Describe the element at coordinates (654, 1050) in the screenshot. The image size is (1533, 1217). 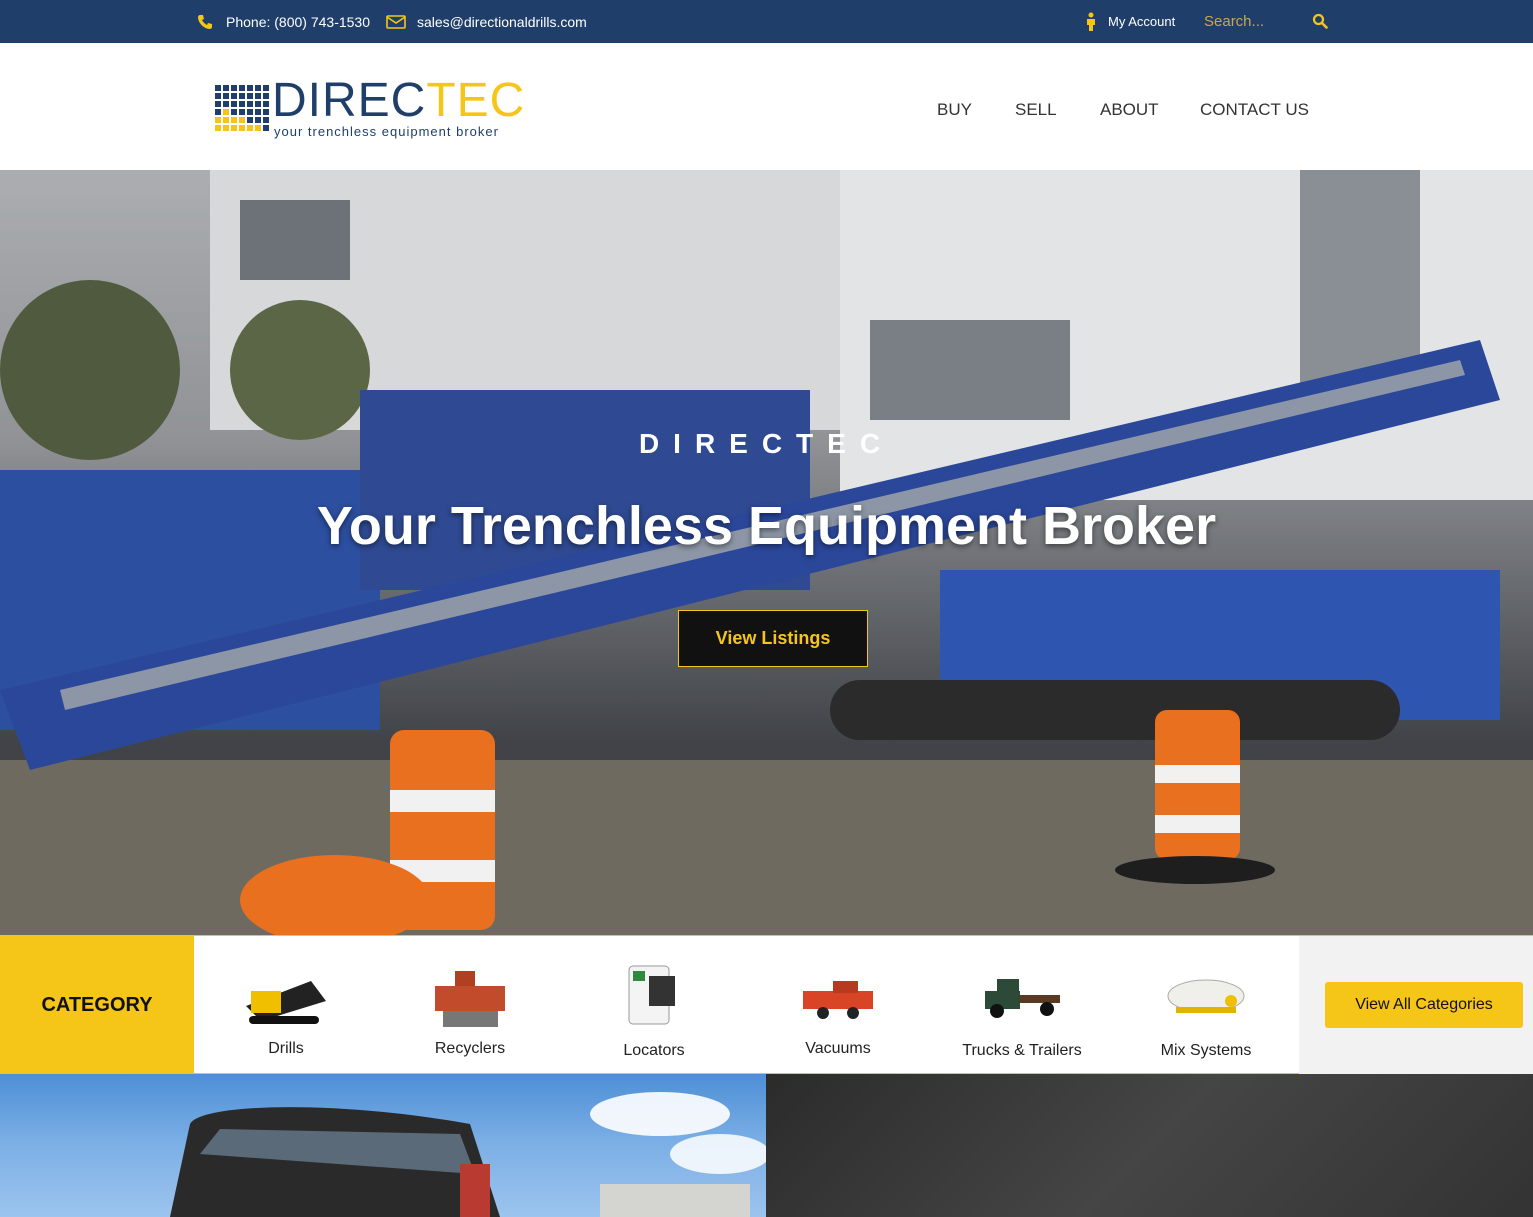
I see `category-locators-label: Locators` at that location.